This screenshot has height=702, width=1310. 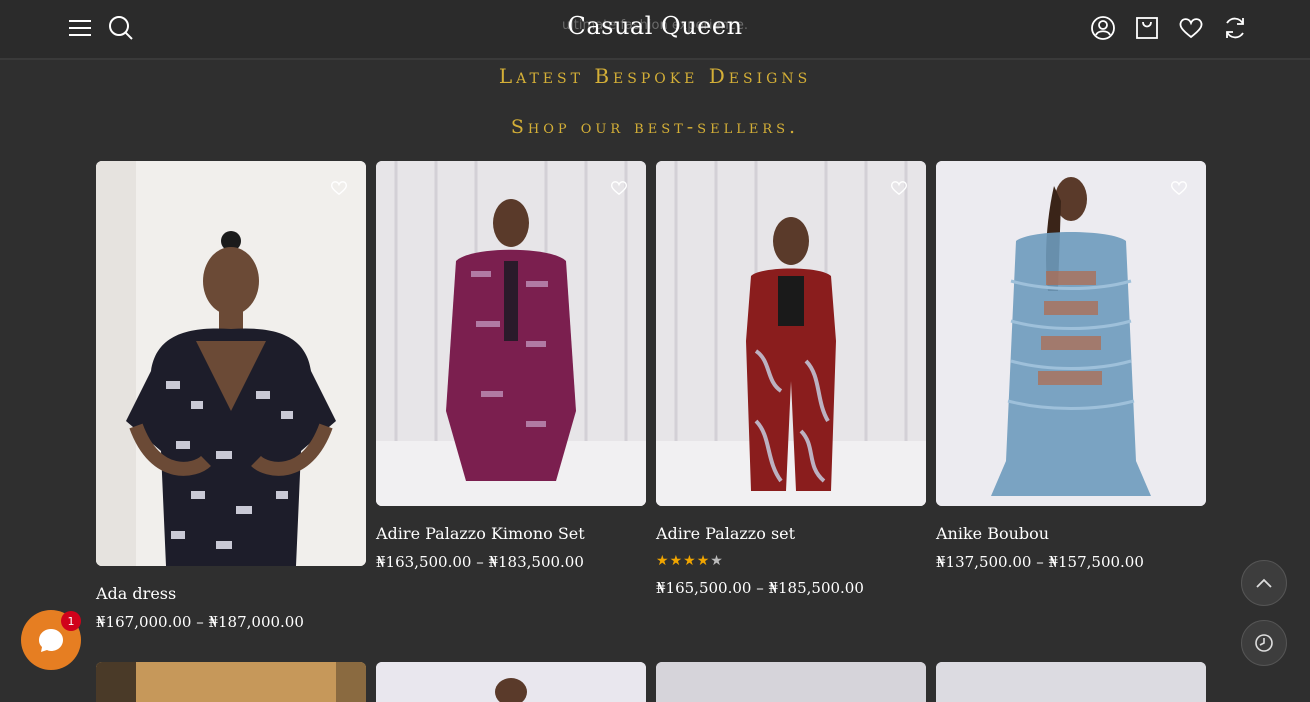 What do you see at coordinates (511, 533) in the screenshot?
I see `product-name: Adire Palazzo Kimono Set` at bounding box center [511, 533].